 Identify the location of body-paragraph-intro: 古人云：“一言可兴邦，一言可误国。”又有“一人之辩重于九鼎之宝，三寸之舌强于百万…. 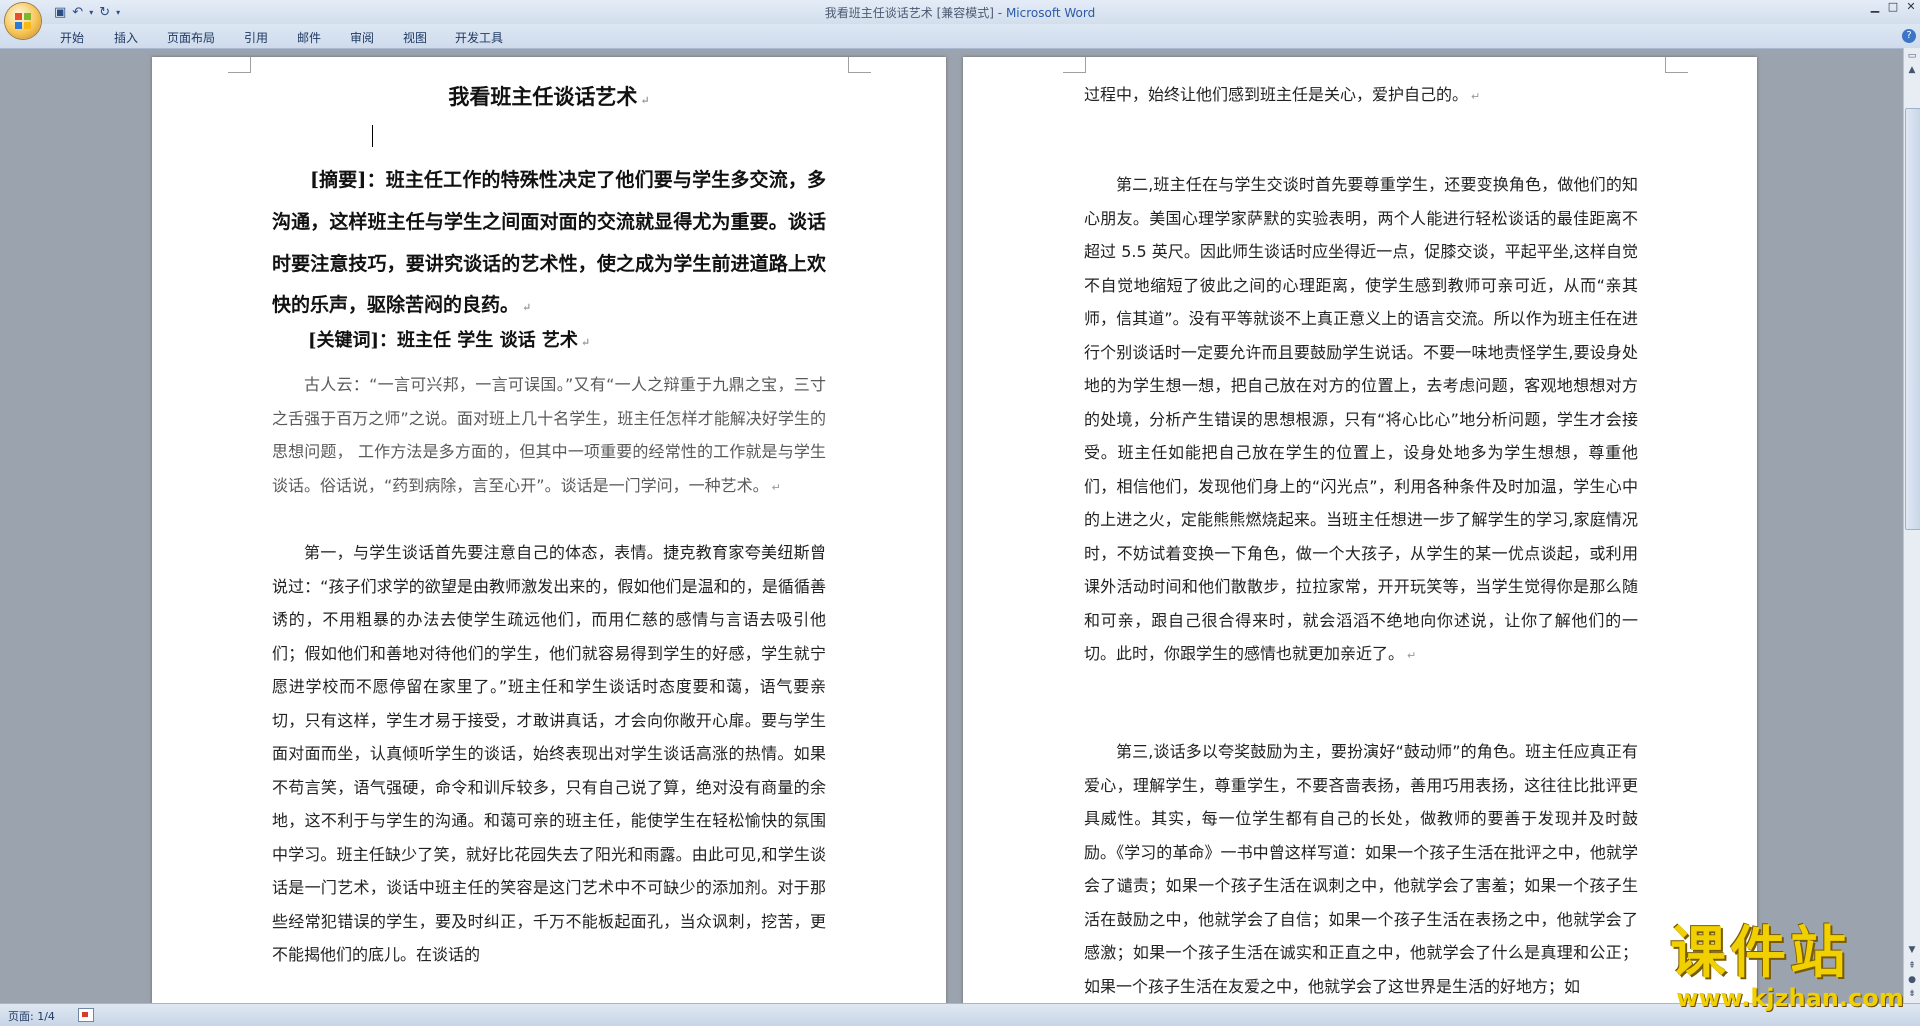
(549, 436).